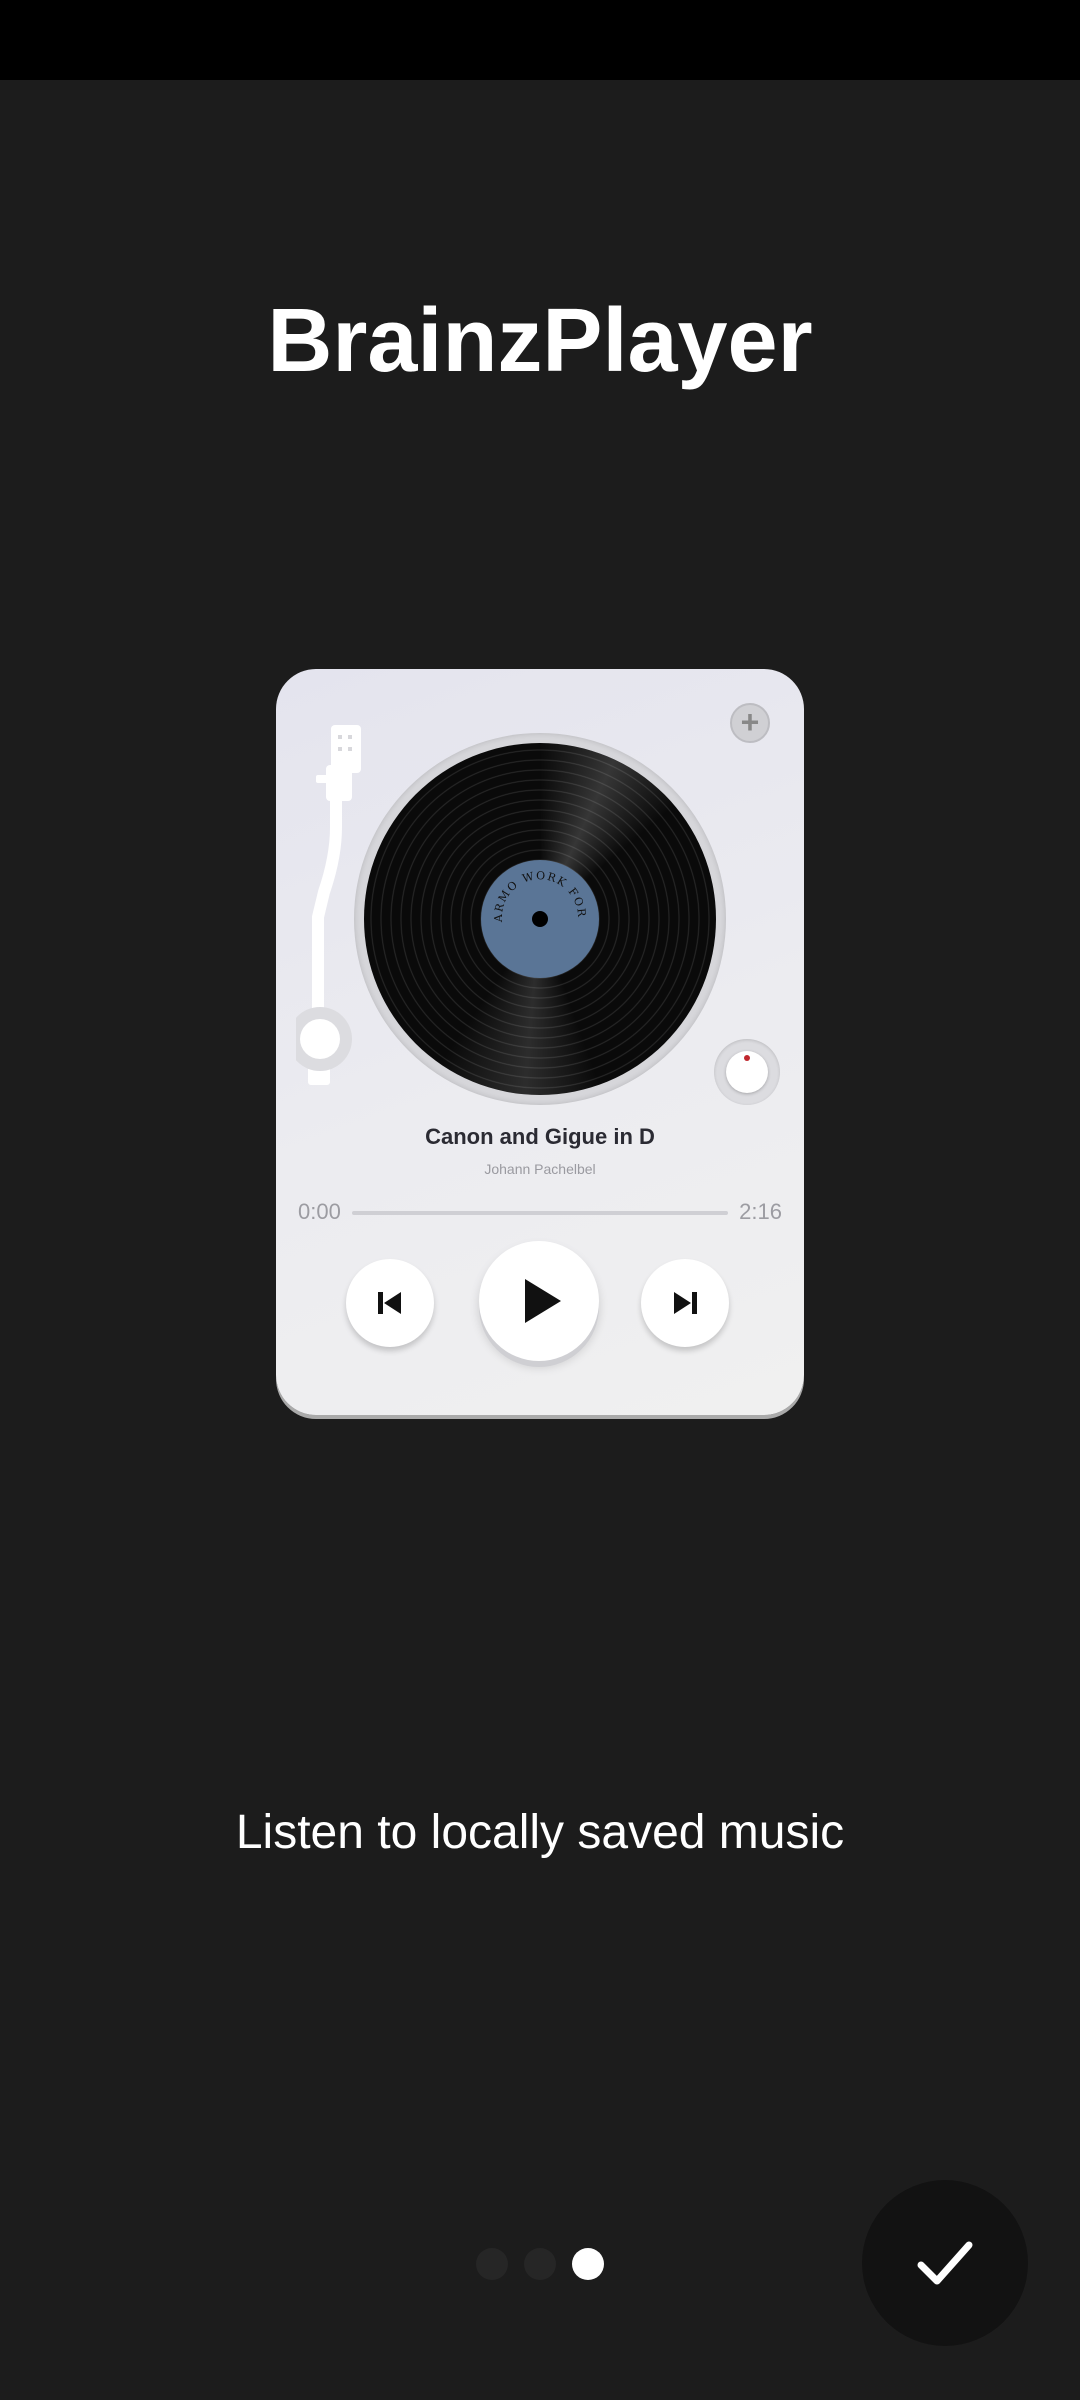 This screenshot has height=2400, width=1080. What do you see at coordinates (750, 723) in the screenshot?
I see `plus-icon: +` at bounding box center [750, 723].